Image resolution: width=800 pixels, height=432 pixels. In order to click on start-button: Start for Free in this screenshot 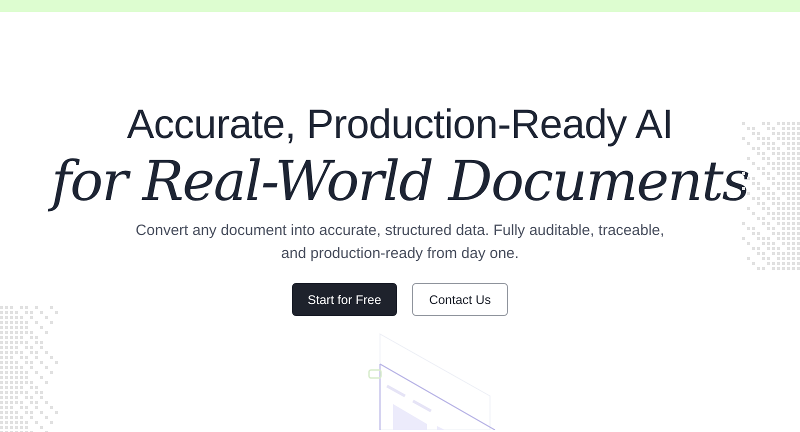, I will do `click(344, 299)`.